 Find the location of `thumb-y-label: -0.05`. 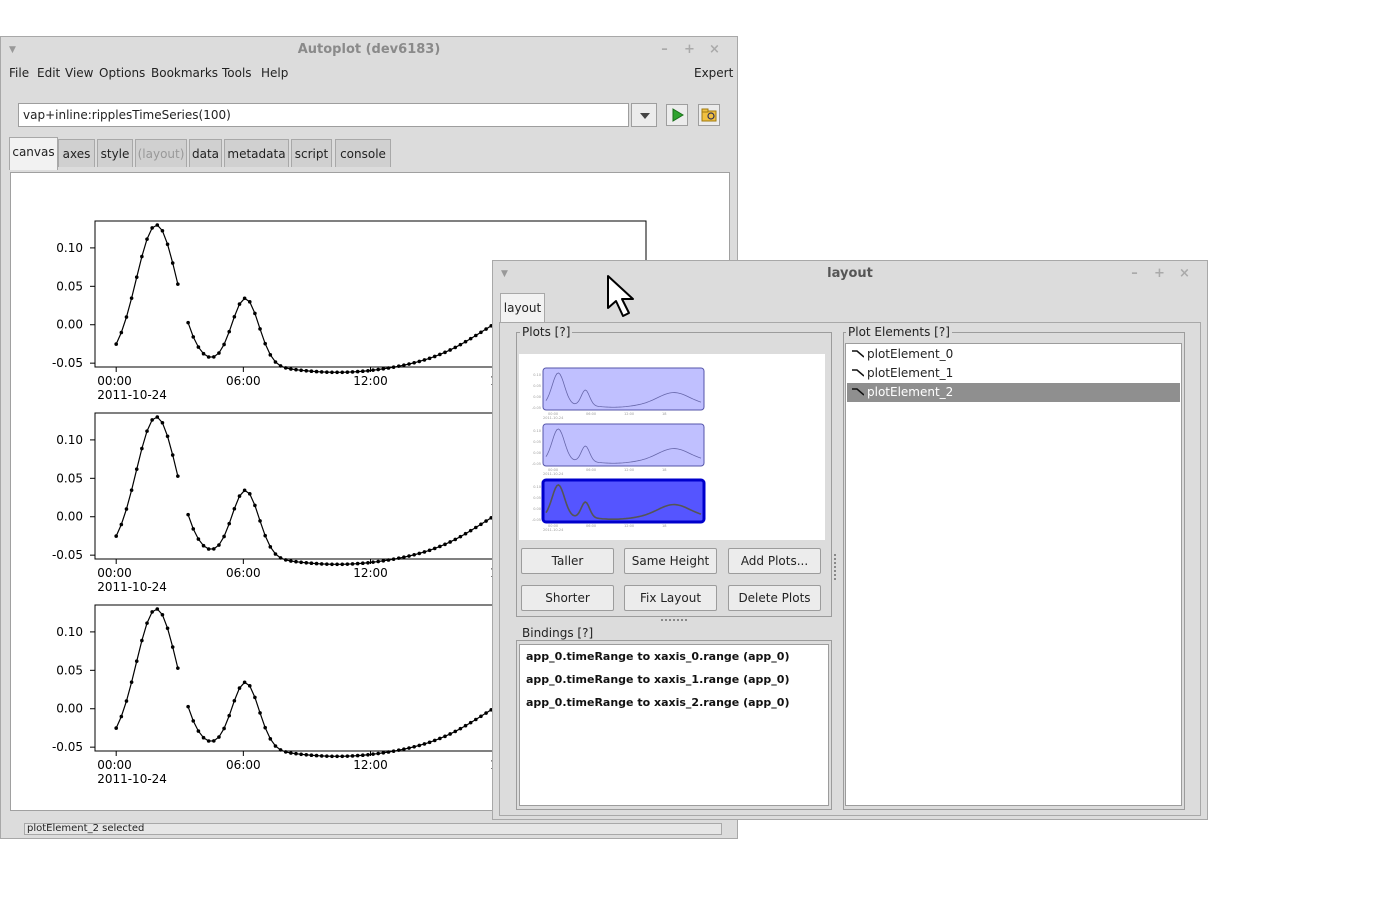

thumb-y-label: -0.05 is located at coordinates (536, 520).